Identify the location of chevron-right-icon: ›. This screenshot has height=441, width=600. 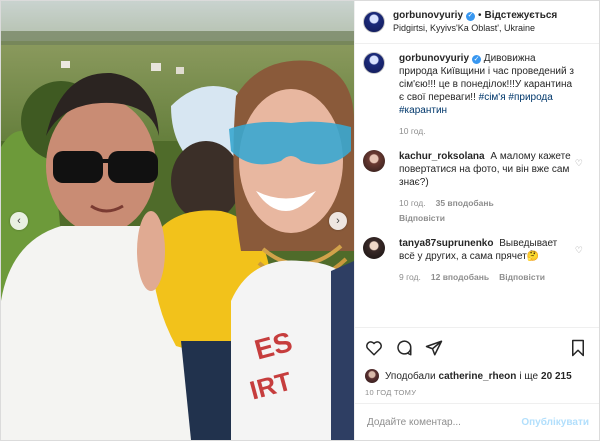
(338, 221).